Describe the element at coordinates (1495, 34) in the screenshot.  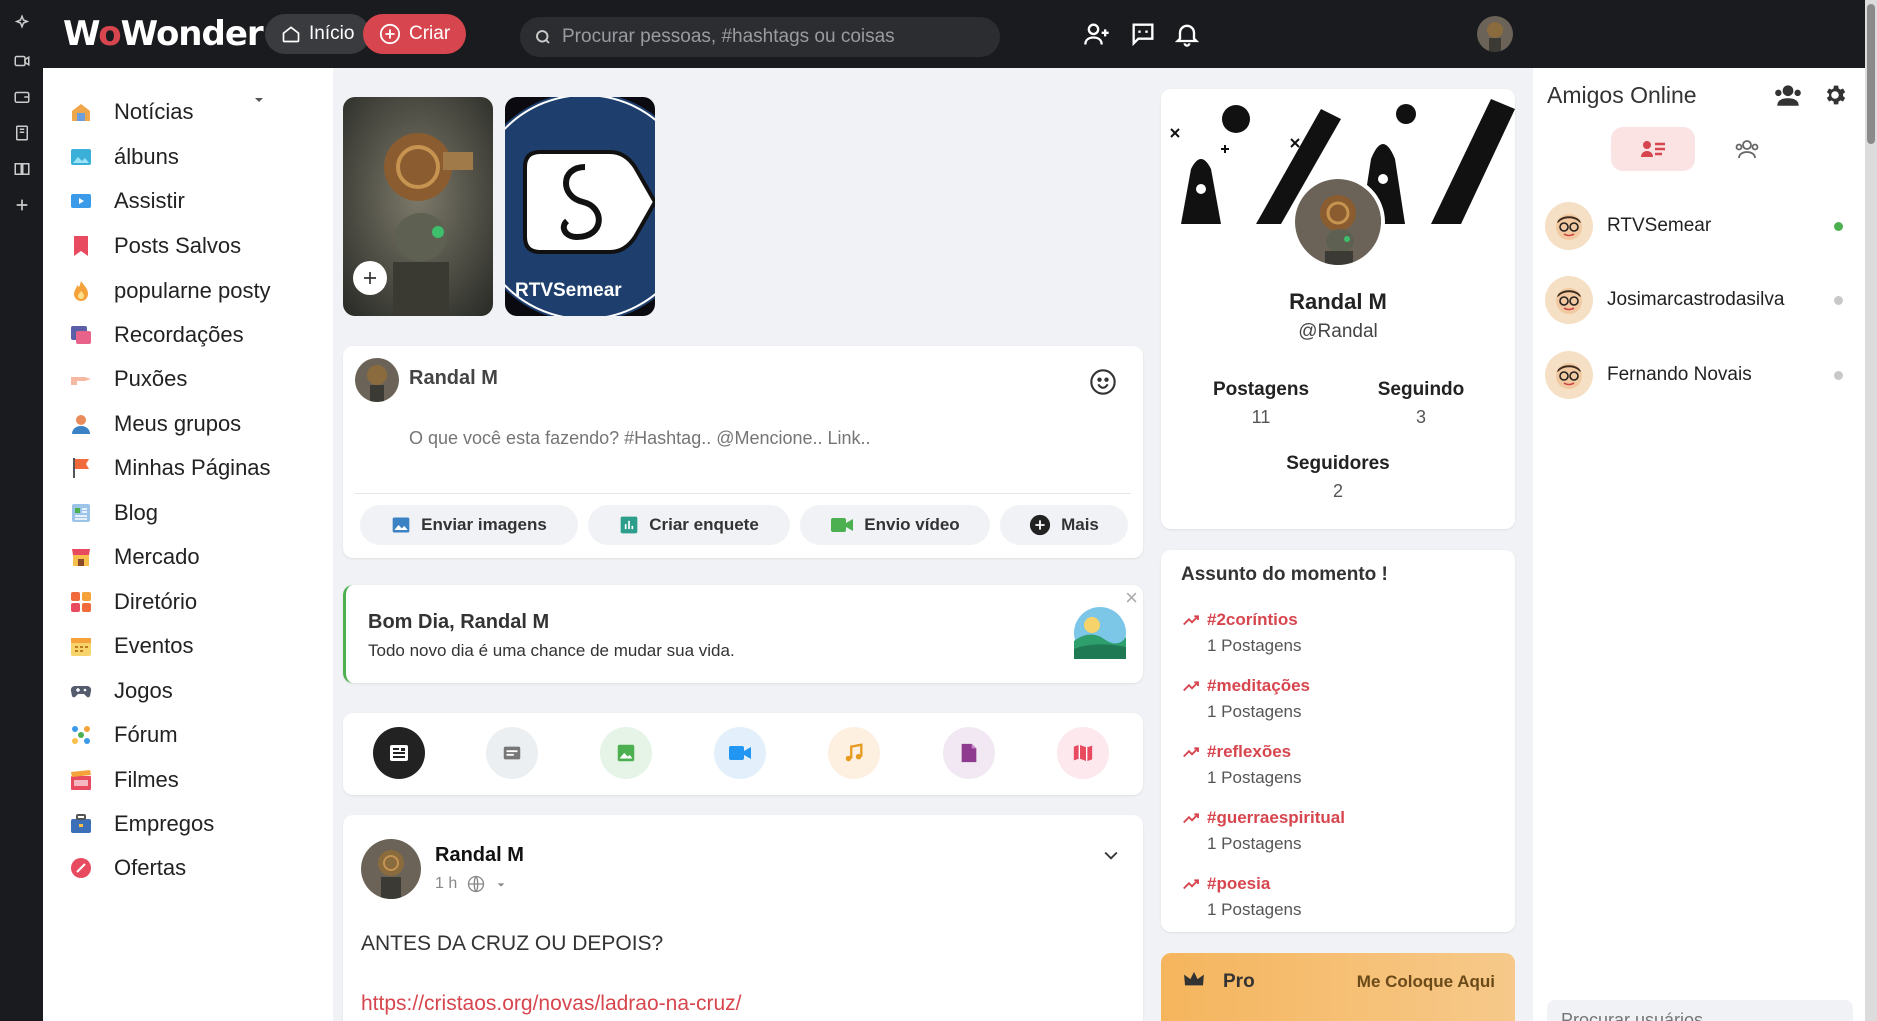
I see `user-avatar` at that location.